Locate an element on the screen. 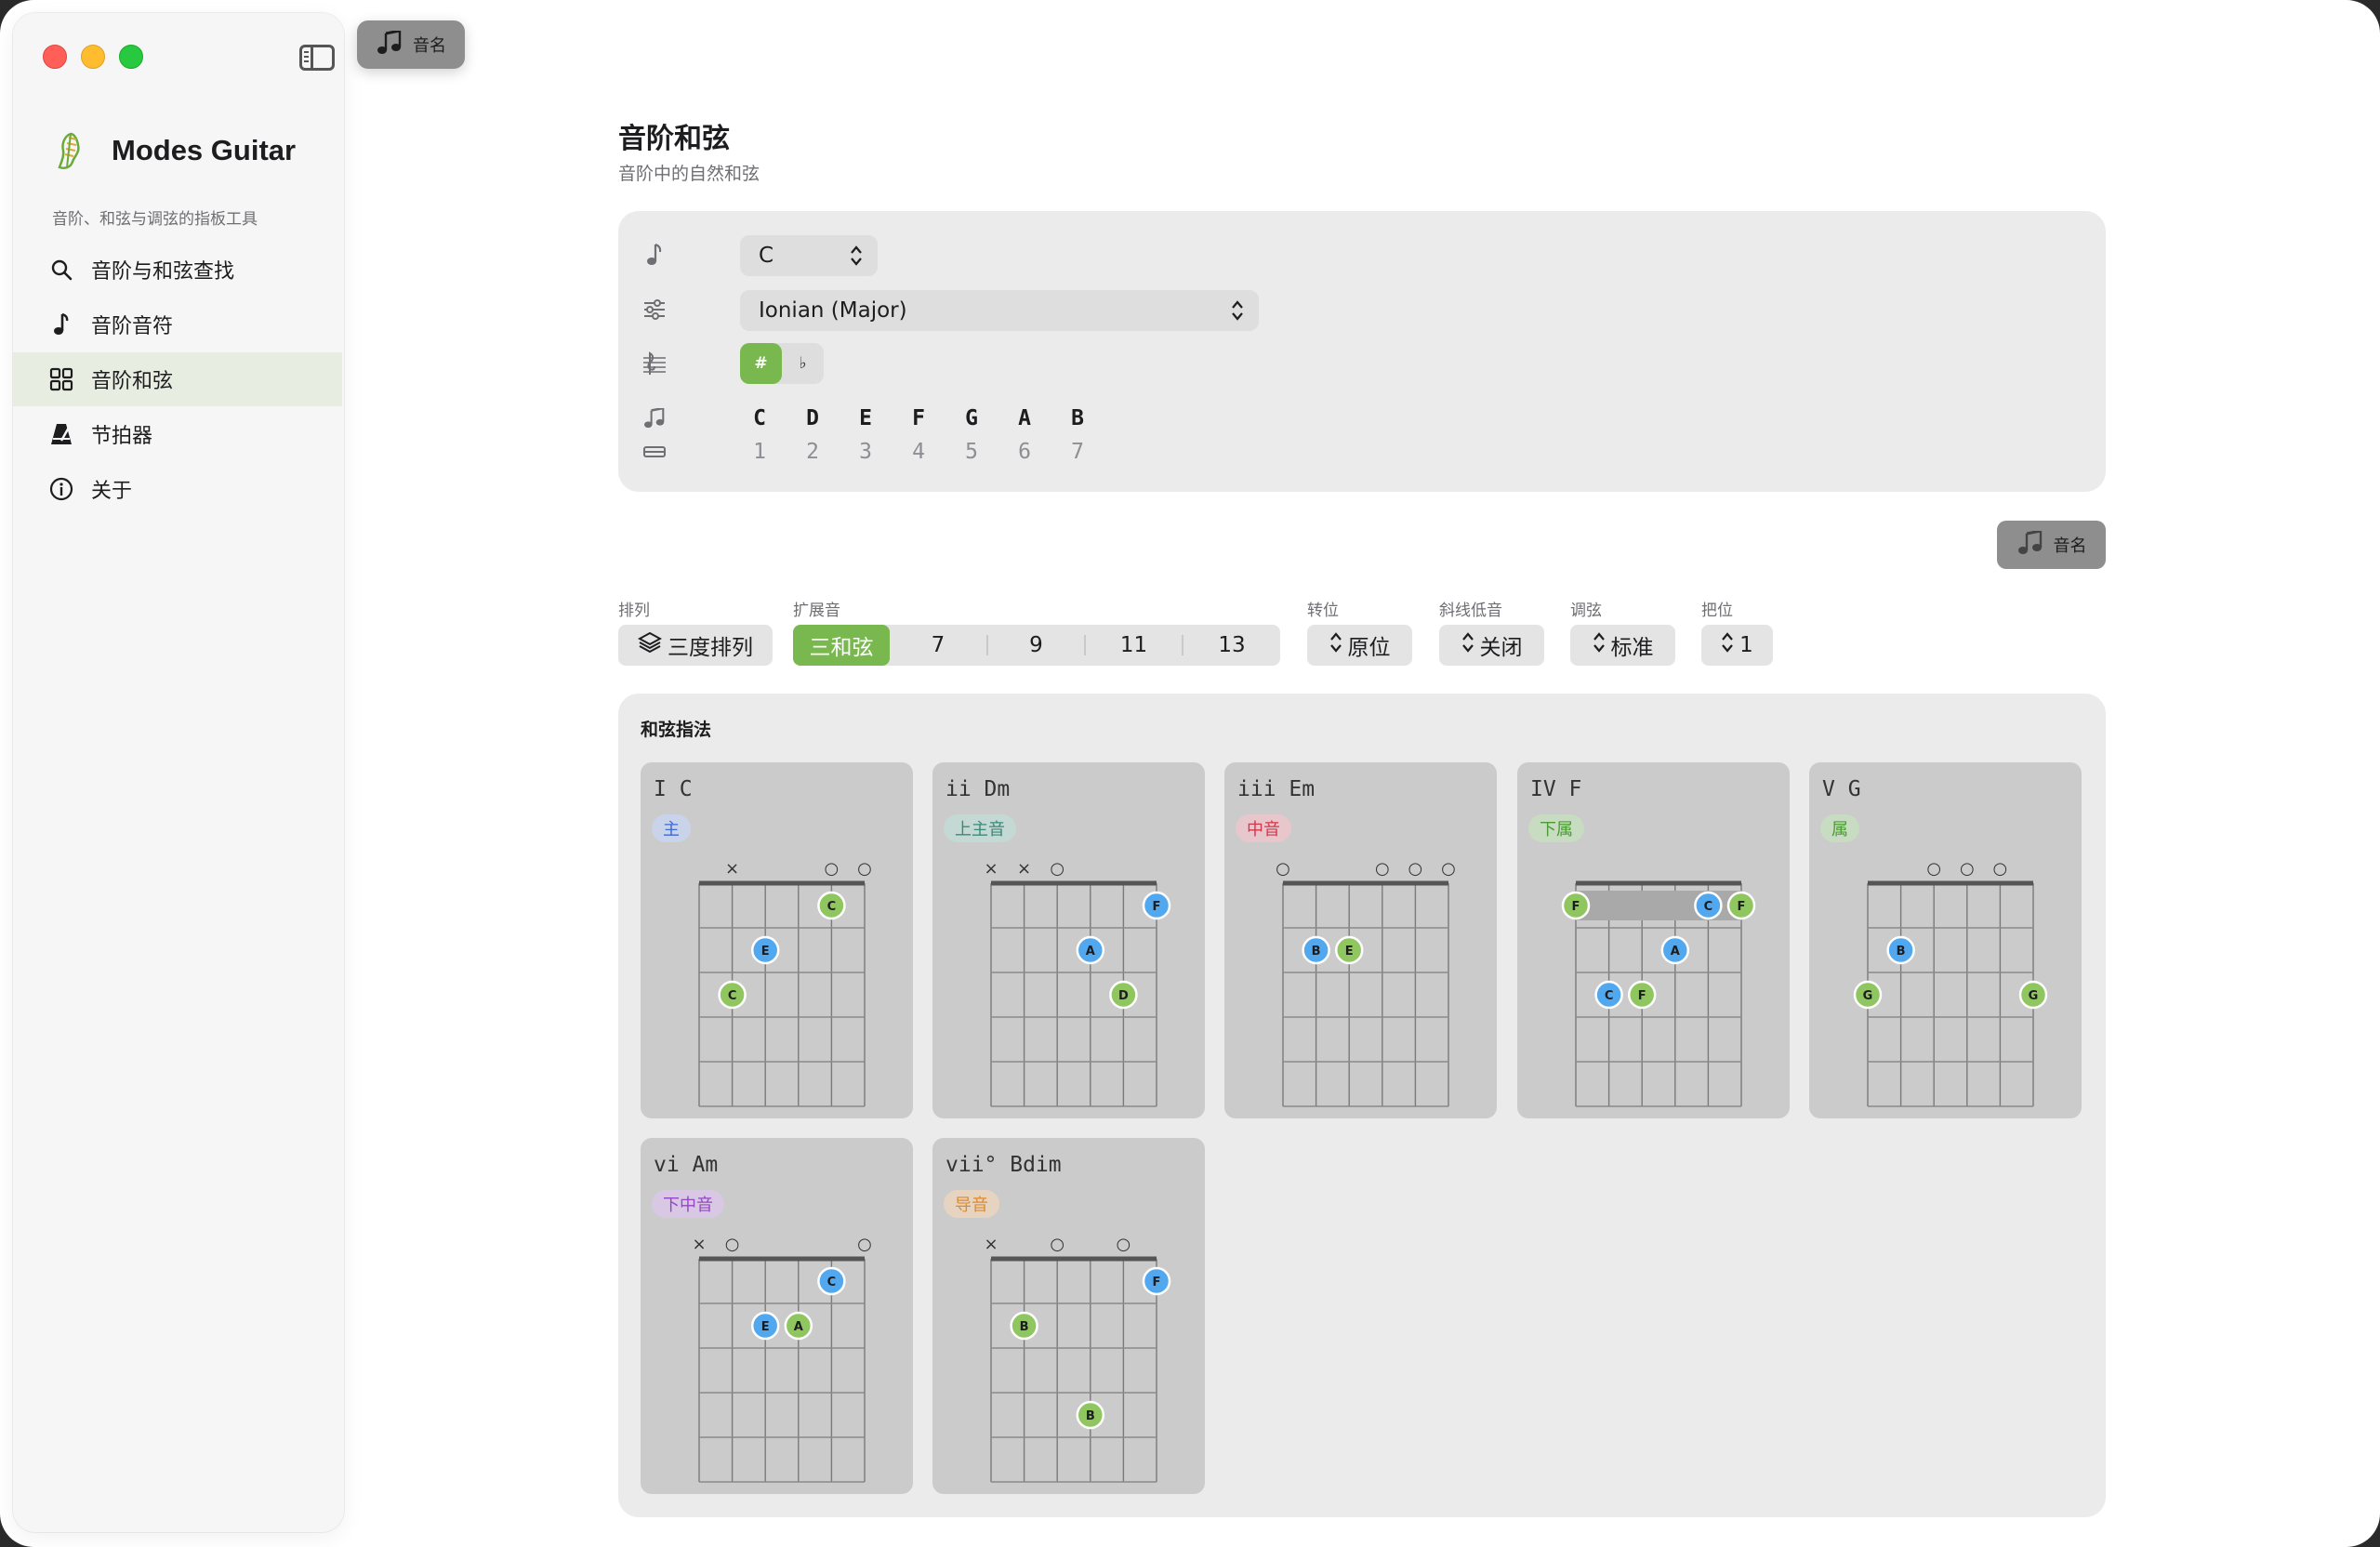 Image resolution: width=2380 pixels, height=1547 pixels. note-names-label: 音名 is located at coordinates (2070, 546).